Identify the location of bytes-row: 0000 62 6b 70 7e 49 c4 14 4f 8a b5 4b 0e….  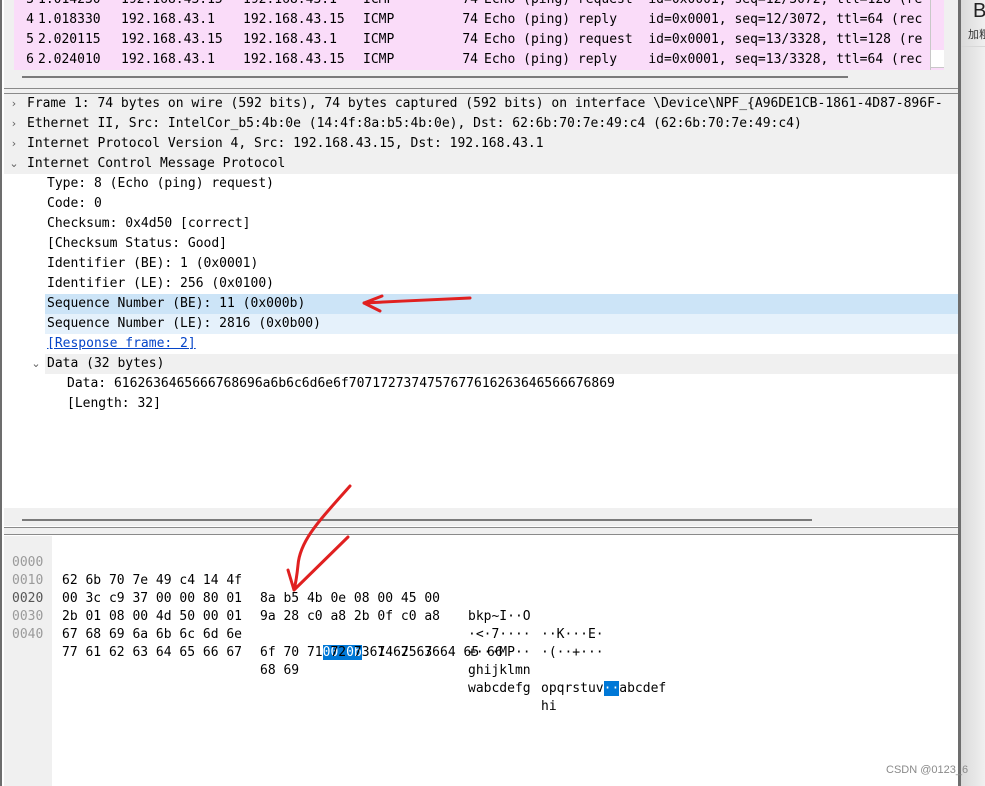
(304, 589).